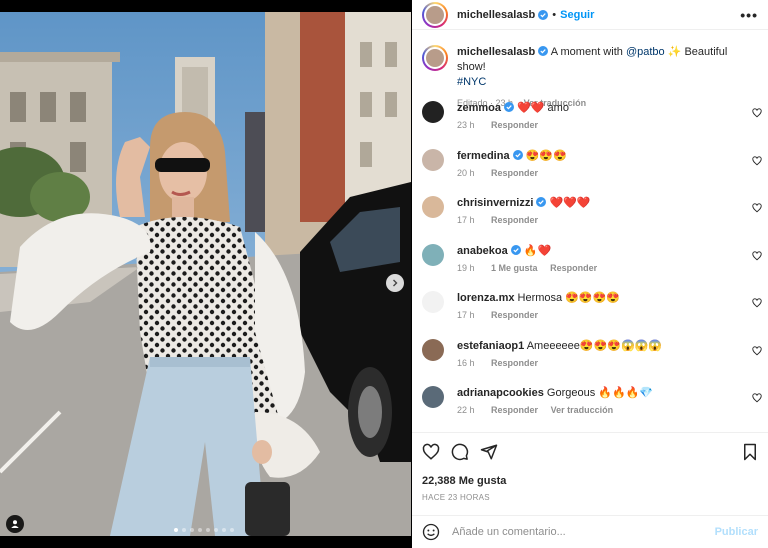 Image resolution: width=768 pixels, height=548 pixels. What do you see at coordinates (456, 497) in the screenshot?
I see `post-timestamp: HACE 23 HORAS` at bounding box center [456, 497].